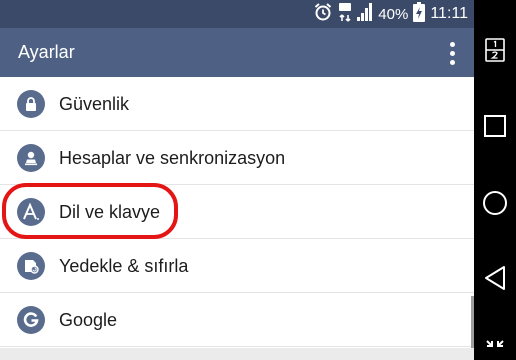 The height and width of the screenshot is (360, 516). What do you see at coordinates (237, 266) in the screenshot?
I see `settings-item-backup: Yedekle & sıfırla` at bounding box center [237, 266].